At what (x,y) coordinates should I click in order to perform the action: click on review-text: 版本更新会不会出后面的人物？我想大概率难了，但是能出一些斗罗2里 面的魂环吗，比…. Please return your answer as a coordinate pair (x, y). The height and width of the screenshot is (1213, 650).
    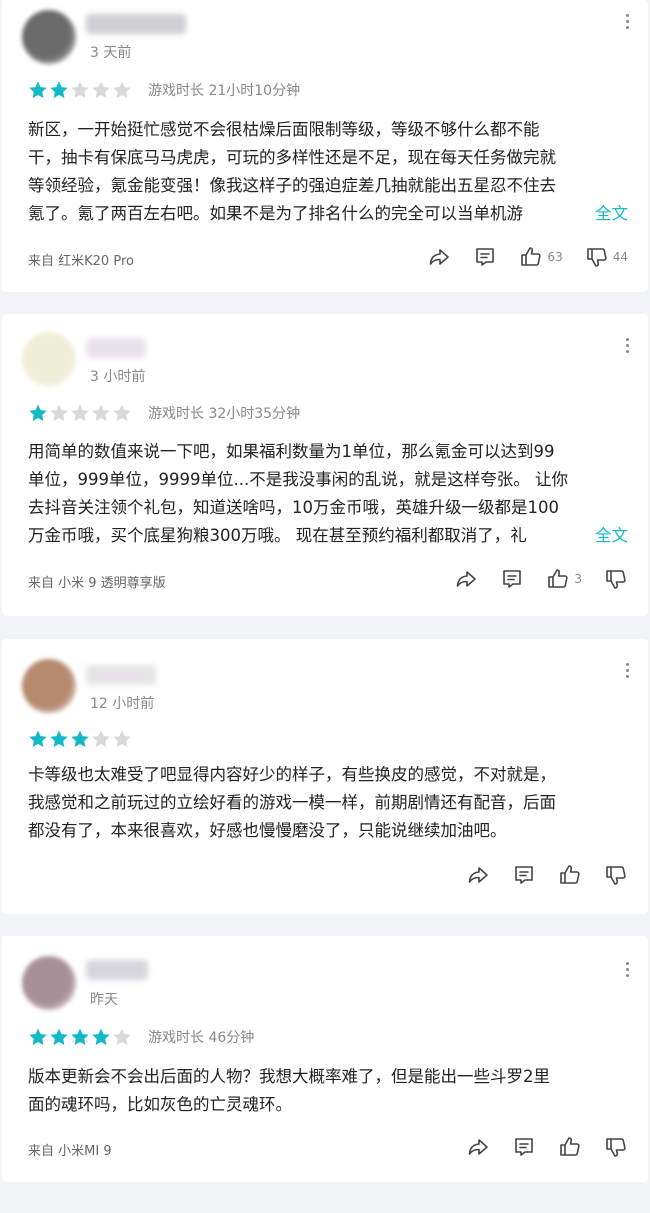
    Looking at the image, I should click on (328, 1091).